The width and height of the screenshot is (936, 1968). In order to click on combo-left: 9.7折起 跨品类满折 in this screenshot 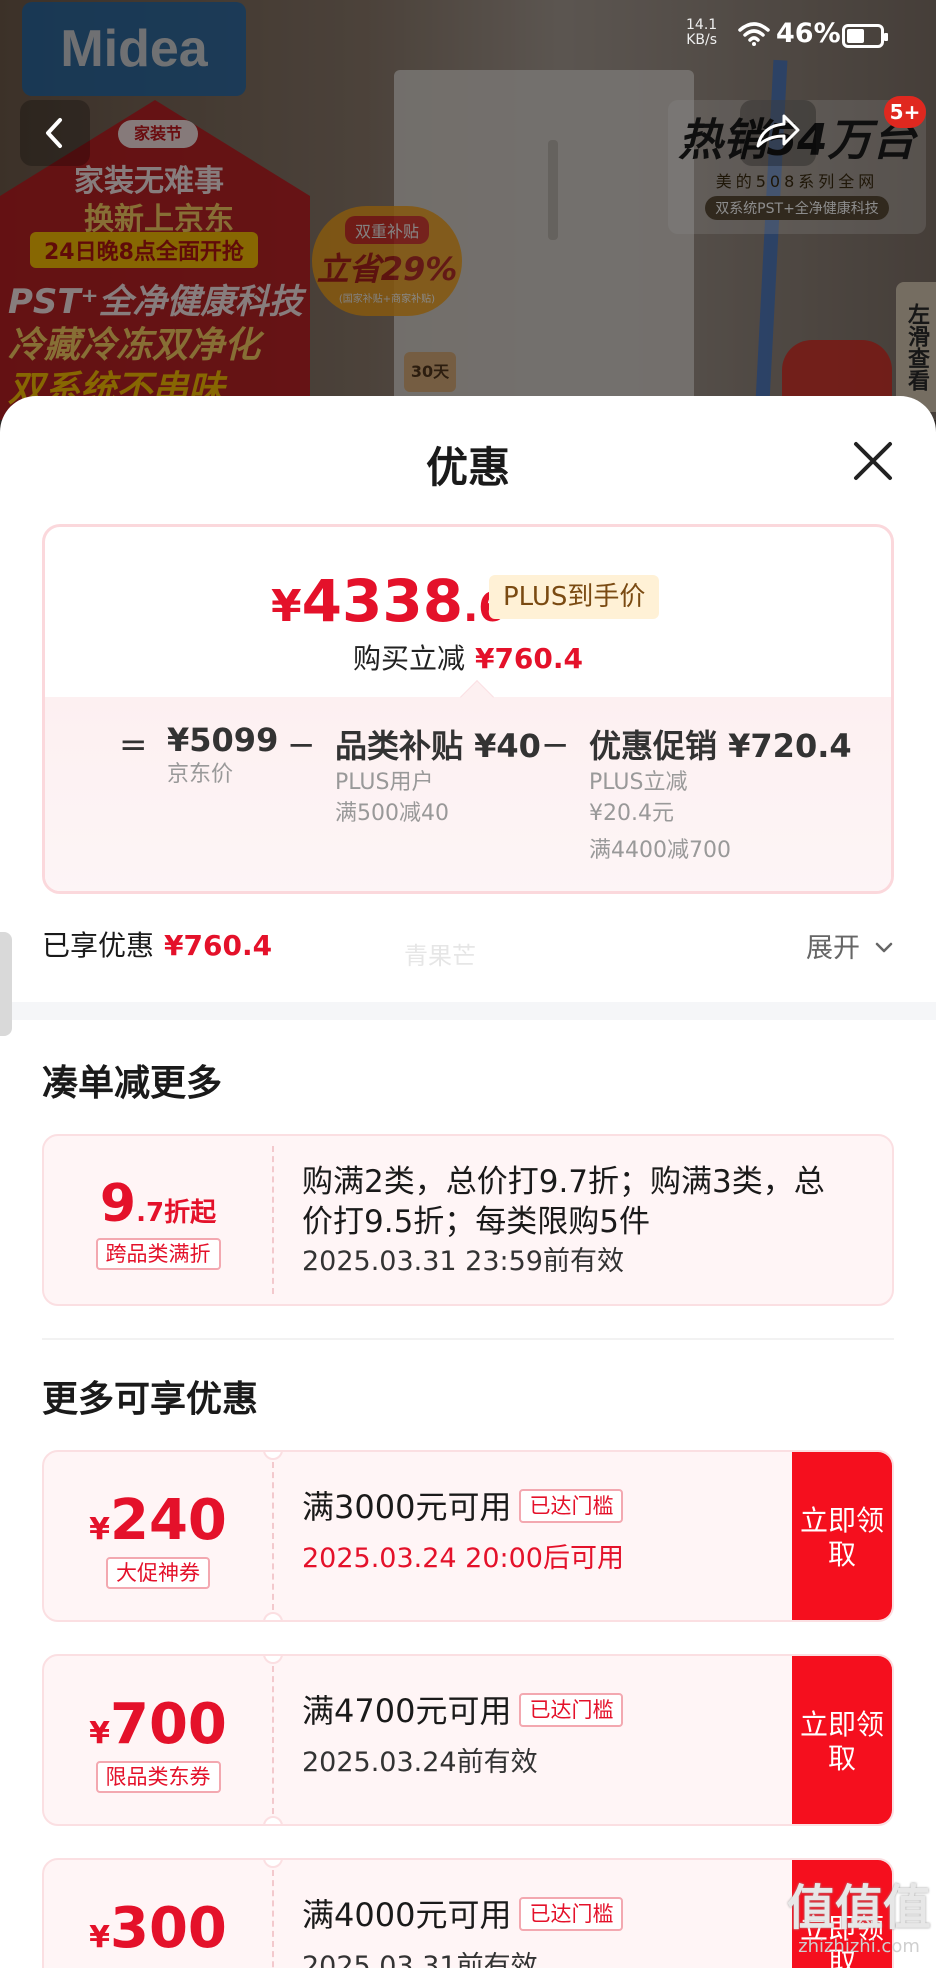, I will do `click(158, 1220)`.